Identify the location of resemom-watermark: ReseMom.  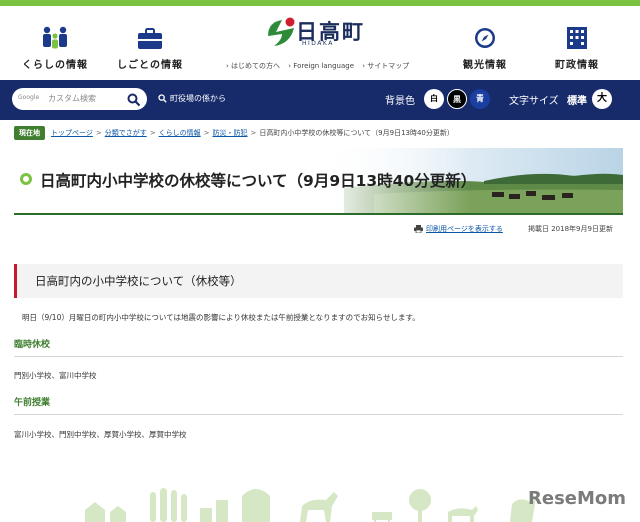
(577, 498).